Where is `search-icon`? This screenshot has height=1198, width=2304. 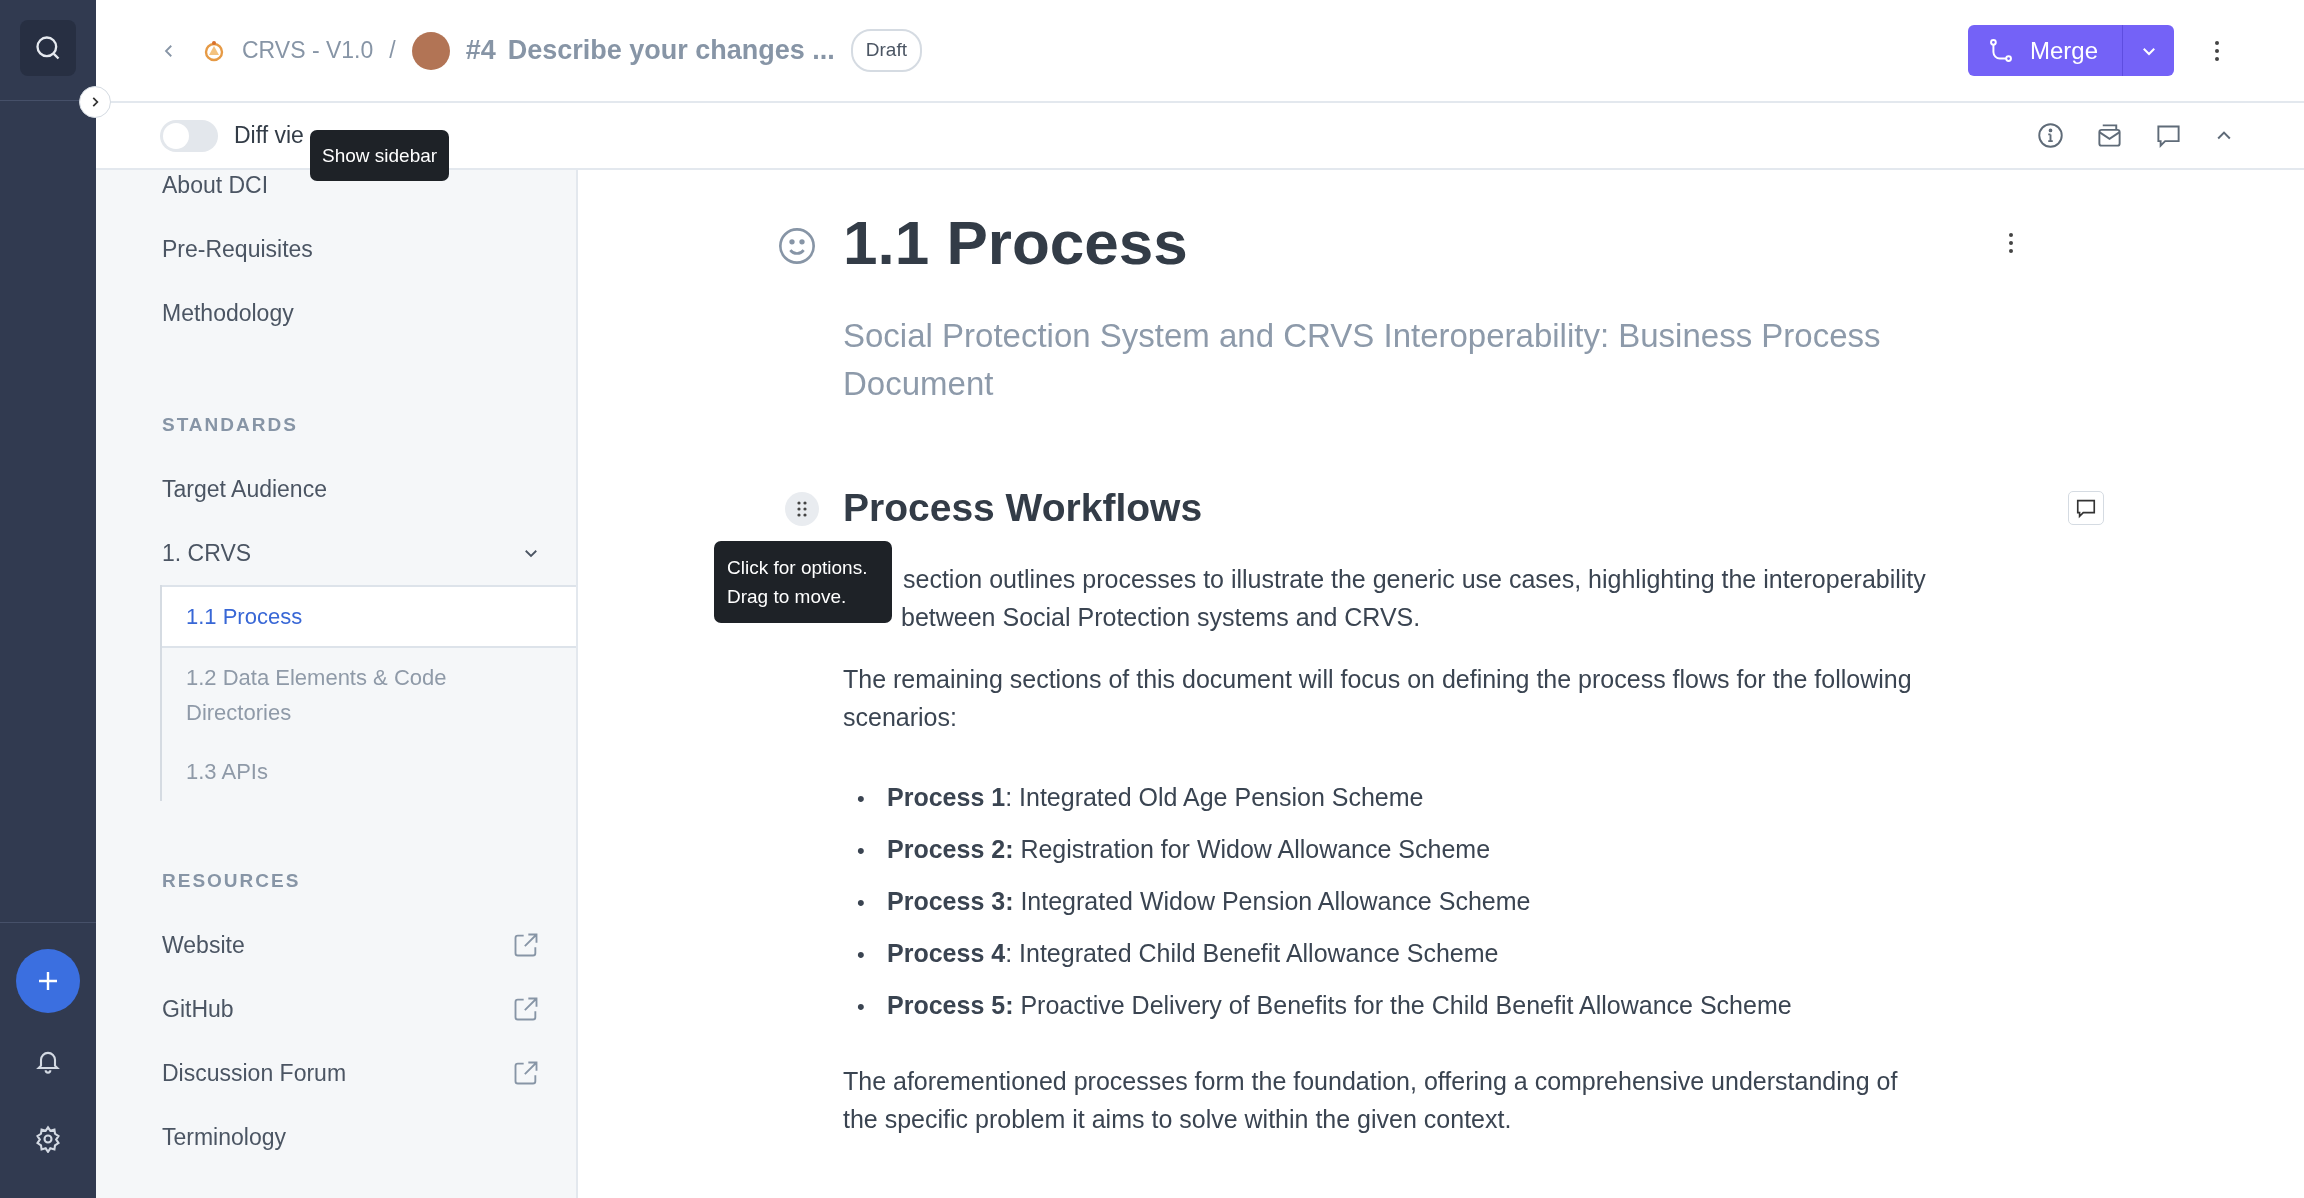 search-icon is located at coordinates (48, 48).